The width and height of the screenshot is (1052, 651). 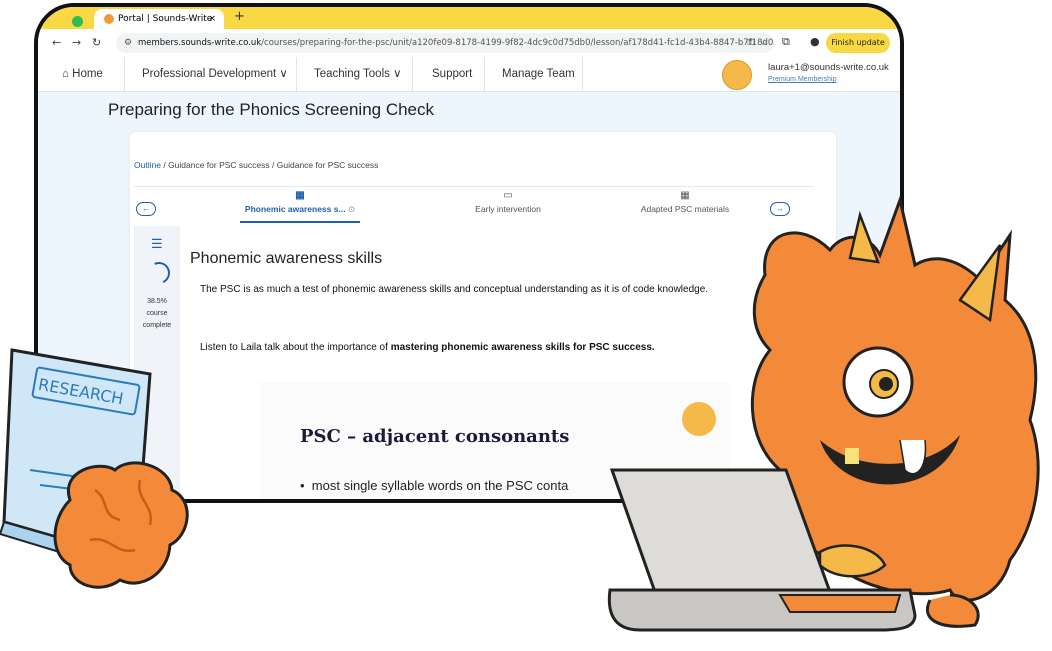 I want to click on brain-illustration, so click(x=121, y=525).